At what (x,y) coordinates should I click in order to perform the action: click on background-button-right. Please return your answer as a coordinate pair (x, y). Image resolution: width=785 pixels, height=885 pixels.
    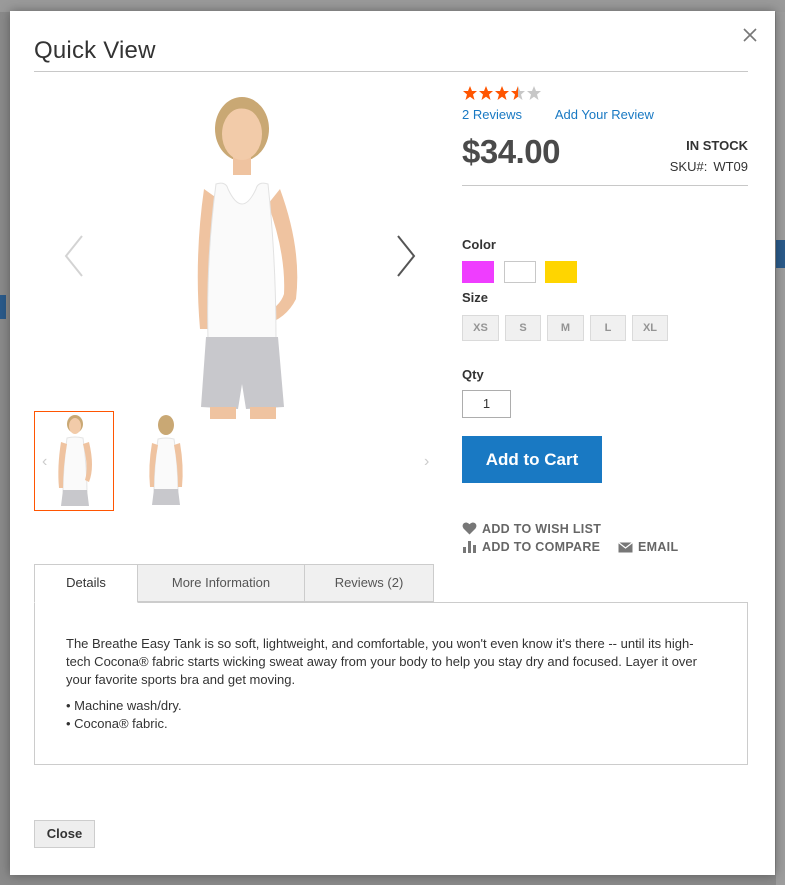
    Looking at the image, I should click on (780, 254).